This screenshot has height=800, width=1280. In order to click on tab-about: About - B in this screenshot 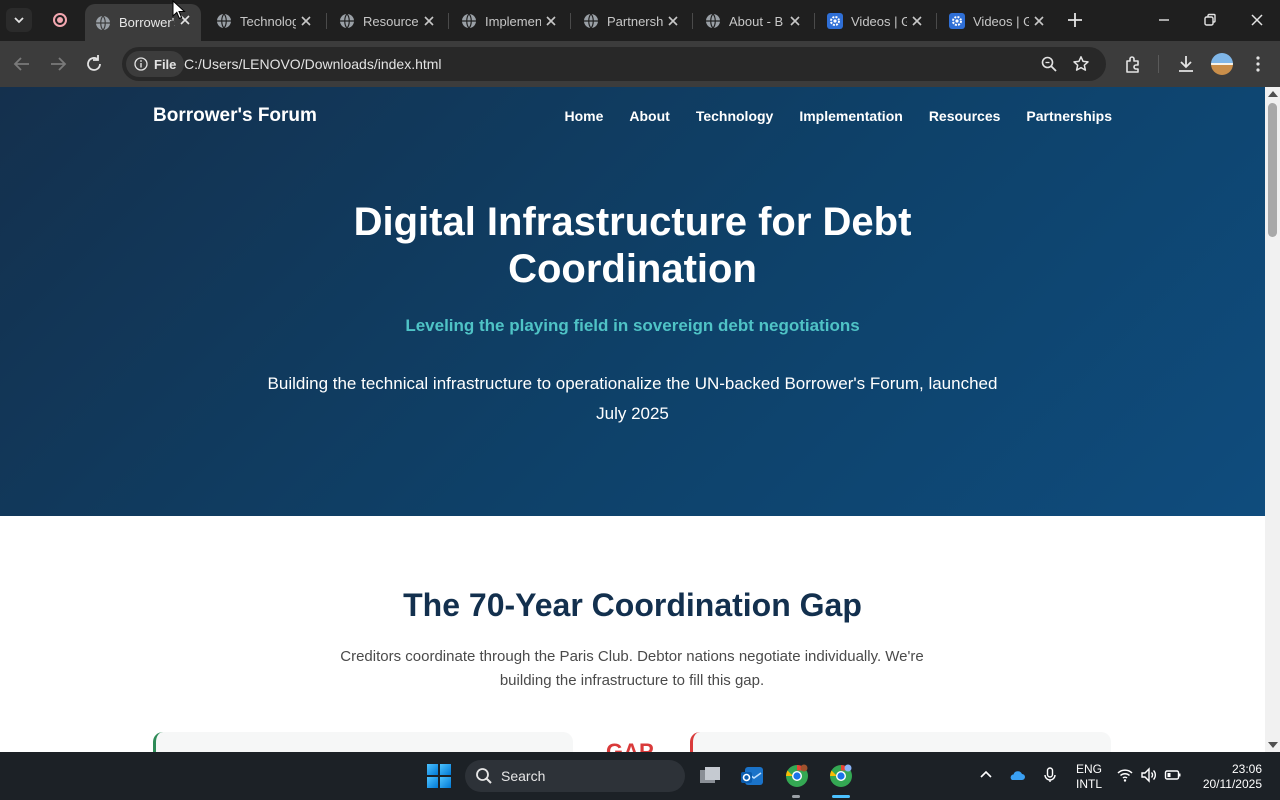, I will do `click(753, 21)`.